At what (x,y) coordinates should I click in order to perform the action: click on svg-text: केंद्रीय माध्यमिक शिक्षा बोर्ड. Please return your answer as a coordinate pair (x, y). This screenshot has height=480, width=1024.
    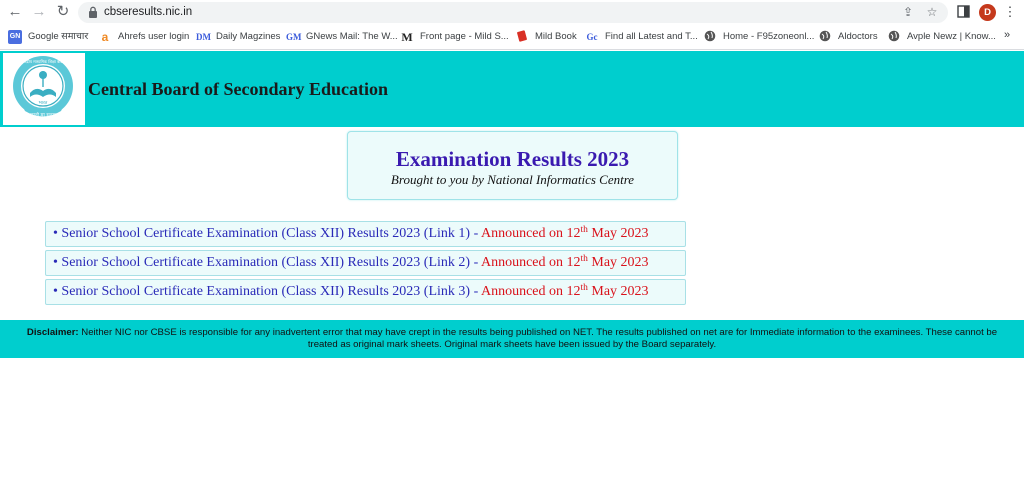
    Looking at the image, I should click on (43, 61).